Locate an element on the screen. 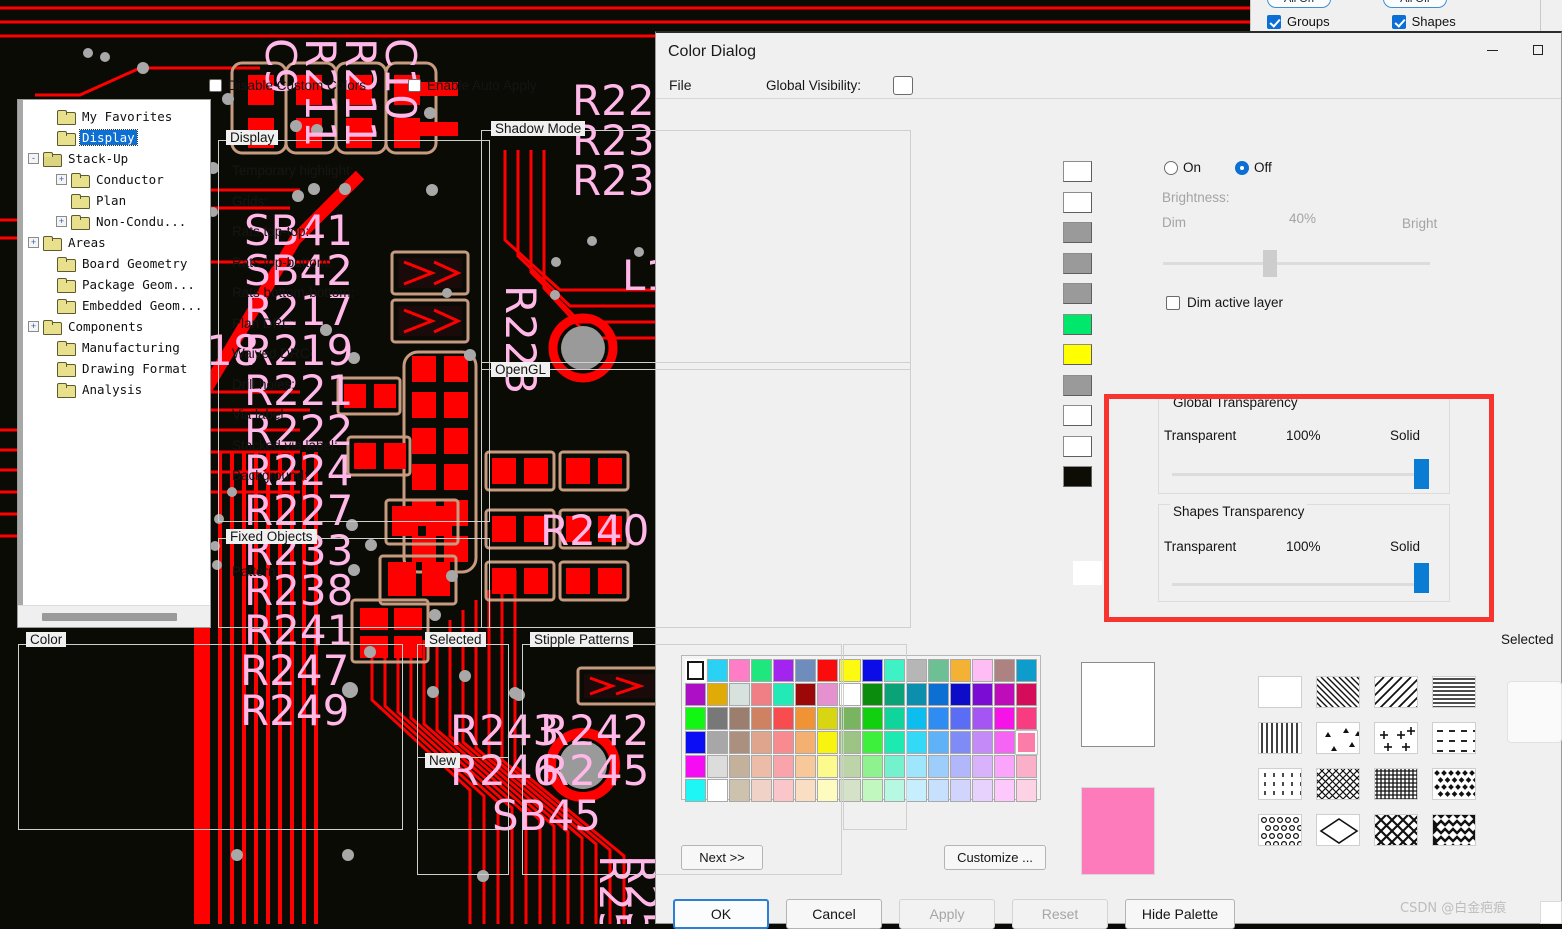 This screenshot has width=1562, height=929. stipple-crosshatch-diamond is located at coordinates (1338, 784).